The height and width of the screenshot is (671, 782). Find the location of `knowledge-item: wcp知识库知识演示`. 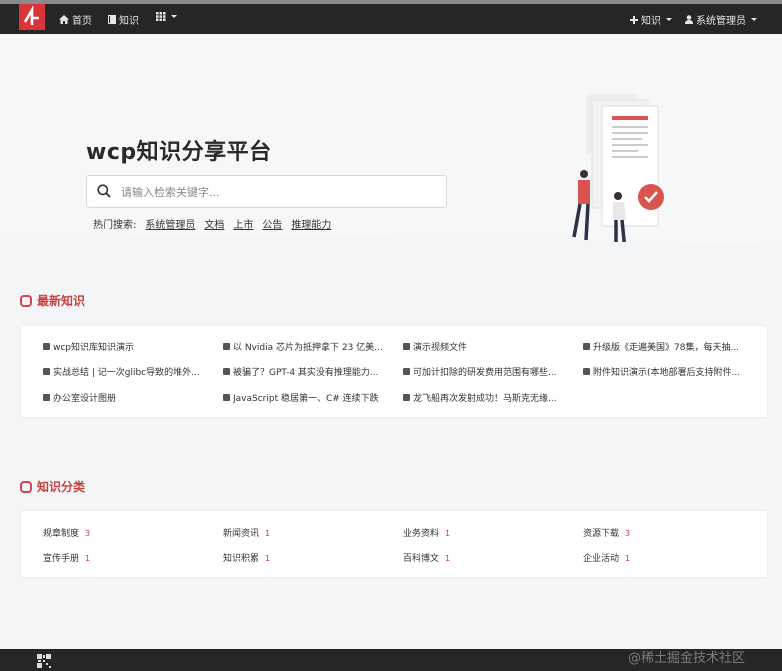

knowledge-item: wcp知识库知识演示 is located at coordinates (133, 346).